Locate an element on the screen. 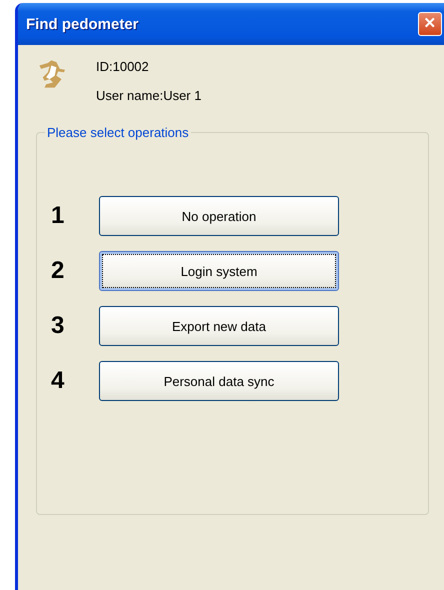  operation-button: Login system is located at coordinates (219, 271).